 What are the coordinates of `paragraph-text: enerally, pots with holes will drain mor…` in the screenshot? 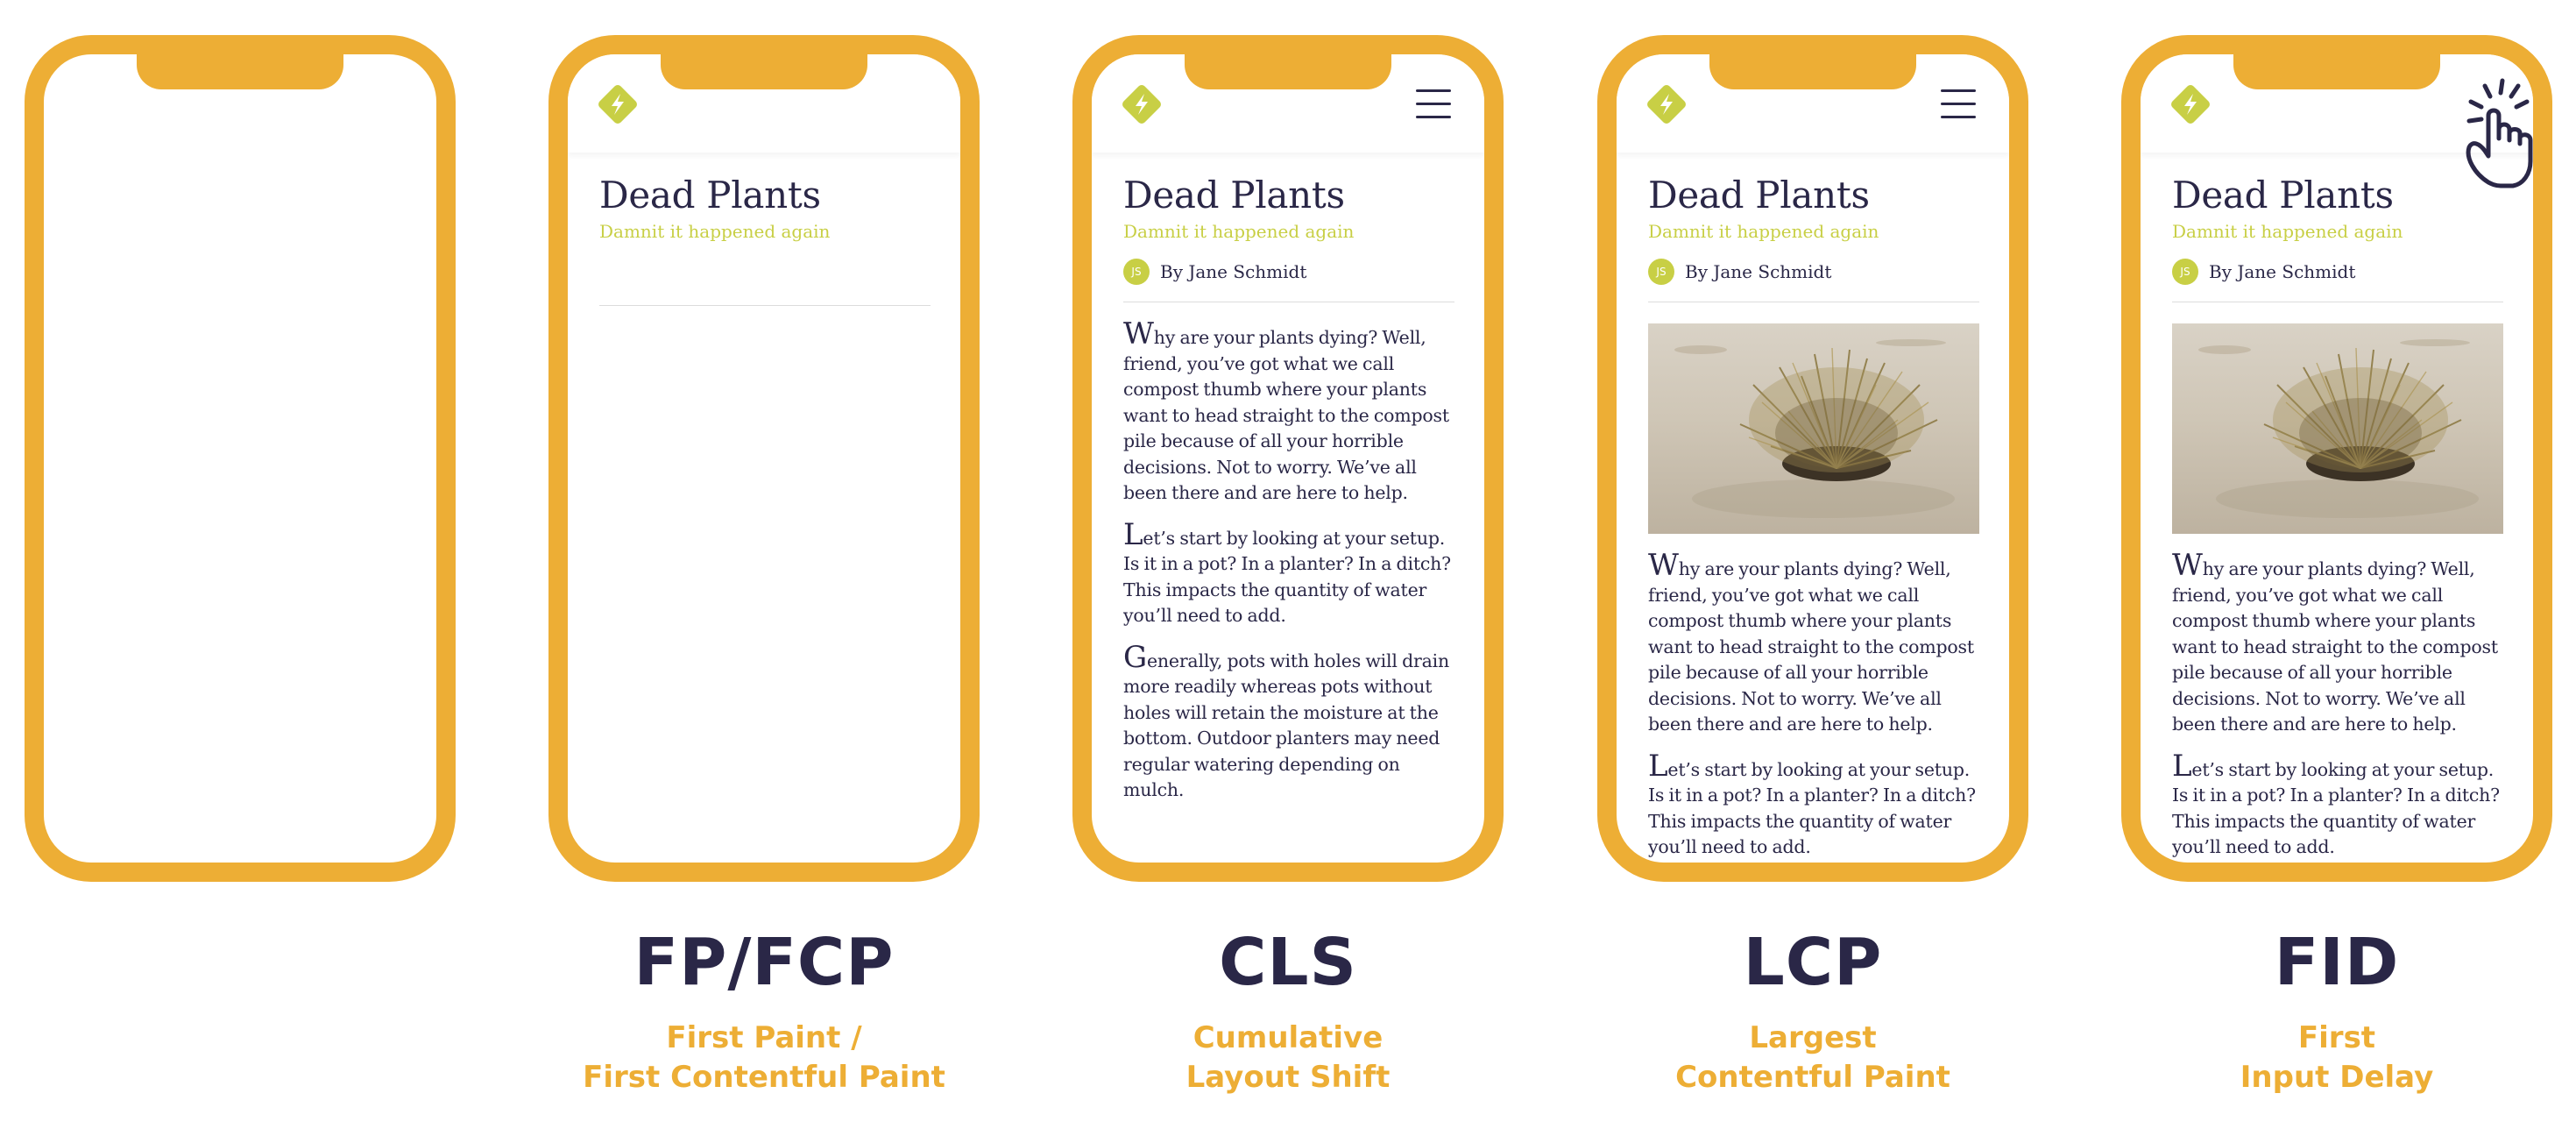 It's located at (1286, 725).